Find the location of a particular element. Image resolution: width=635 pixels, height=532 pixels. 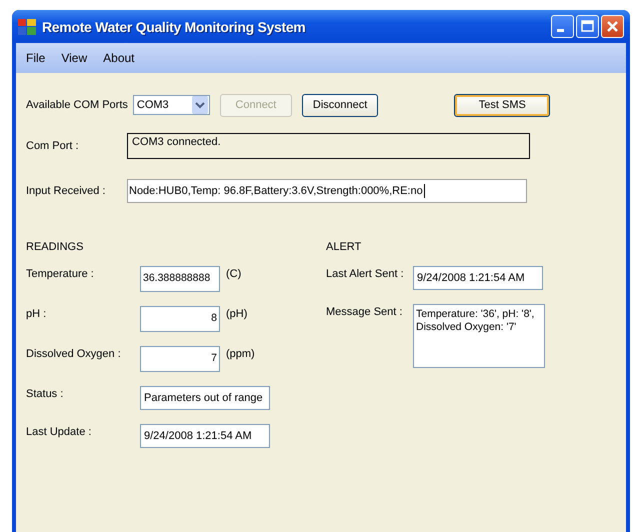

test-sms-button: Test SMS is located at coordinates (502, 105).